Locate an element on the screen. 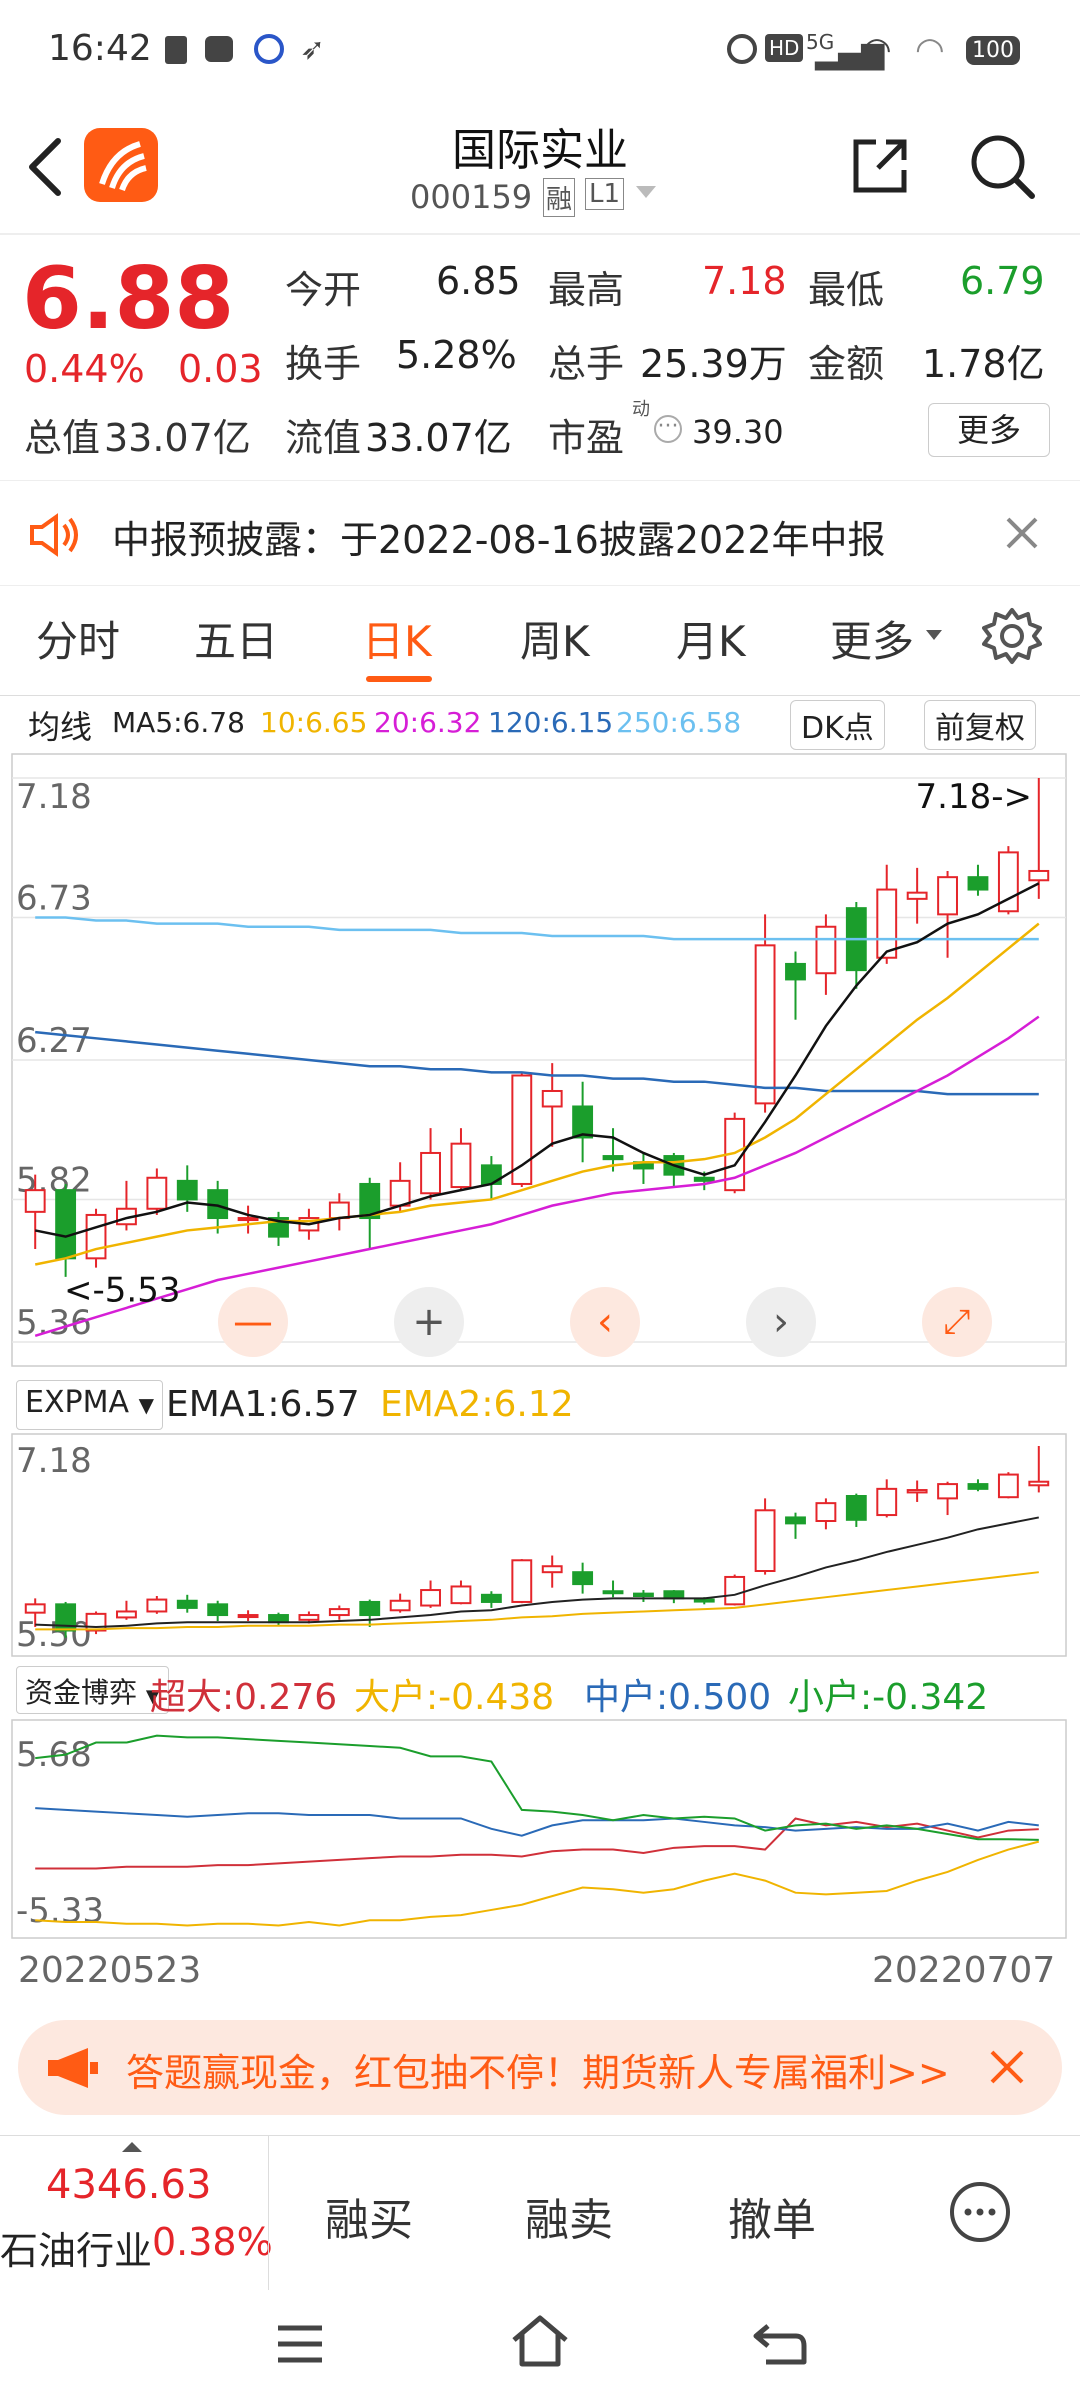 This screenshot has height=2400, width=1080. bottom-action-bar: 4346.63 石油行业 0.38% 融买 融卖 撤单 is located at coordinates (540, 2213).